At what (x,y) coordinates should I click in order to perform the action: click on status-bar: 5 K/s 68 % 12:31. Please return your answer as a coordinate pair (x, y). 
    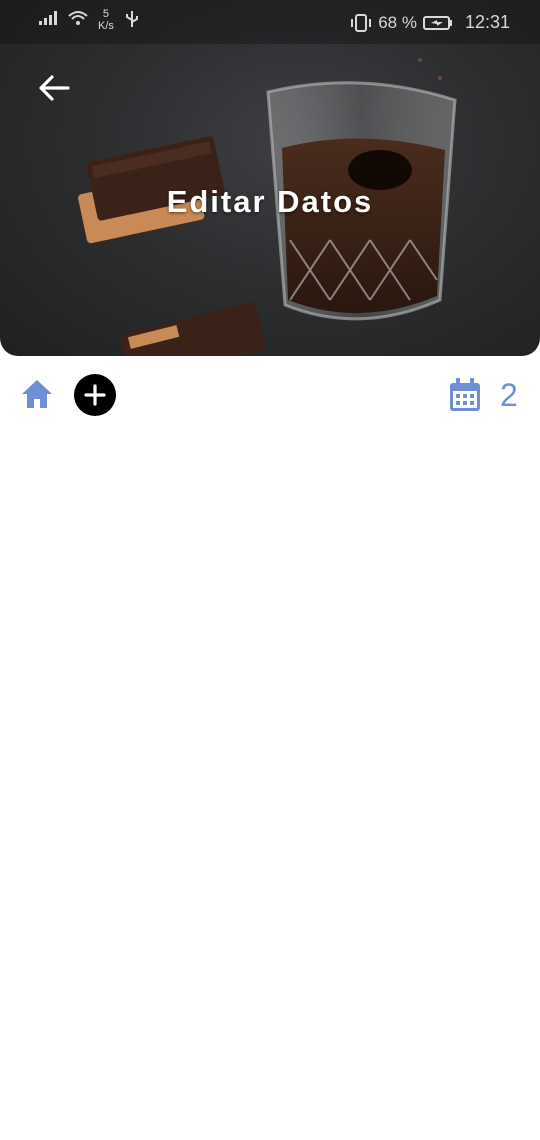
    Looking at the image, I should click on (270, 22).